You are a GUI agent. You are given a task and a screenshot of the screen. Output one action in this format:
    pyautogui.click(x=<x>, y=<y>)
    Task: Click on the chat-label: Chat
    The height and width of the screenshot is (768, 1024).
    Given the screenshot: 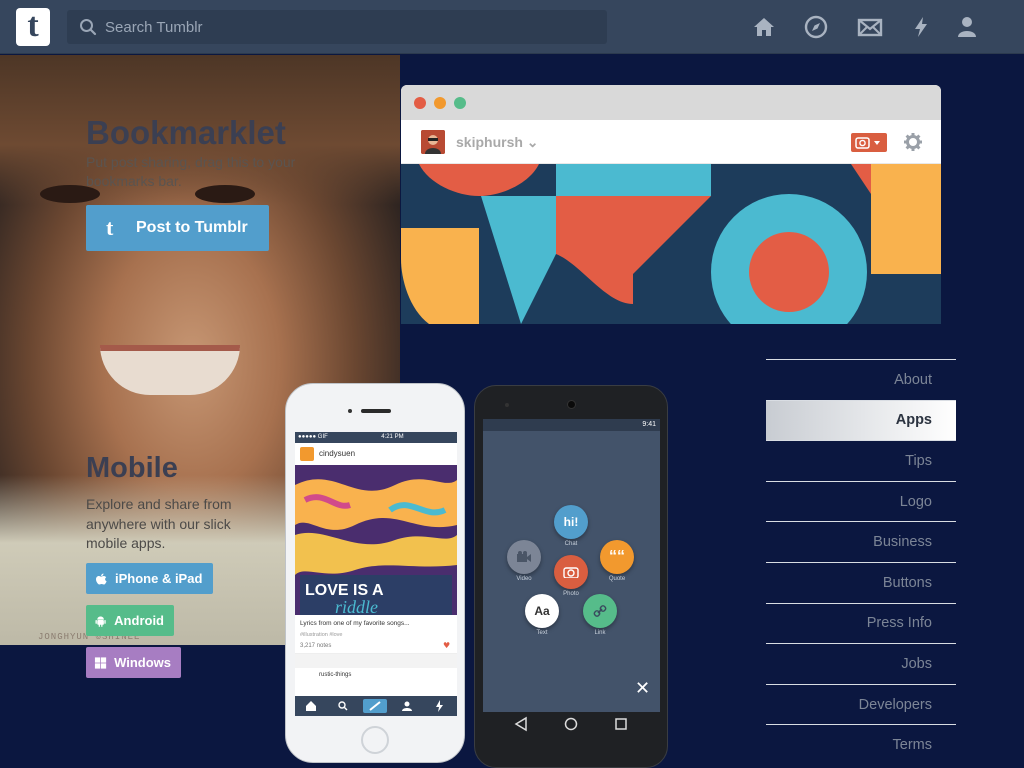 What is the action you would take?
    pyautogui.click(x=571, y=544)
    